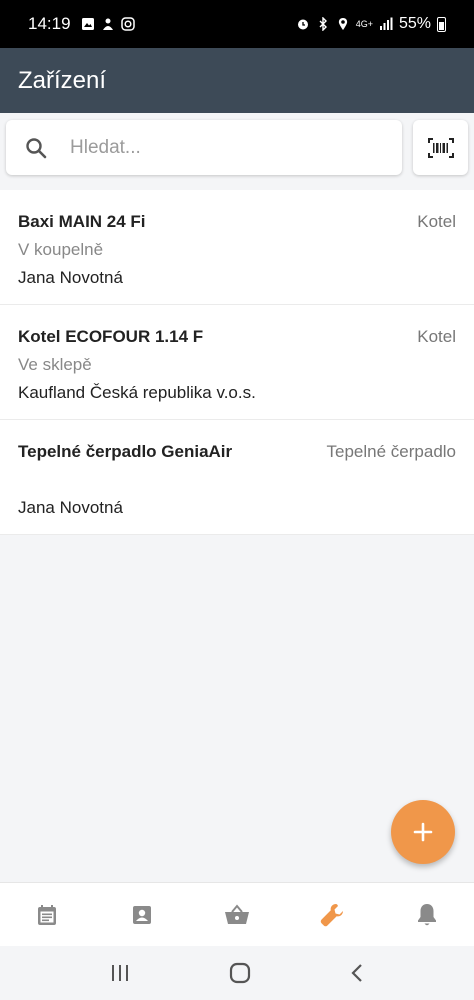  Describe the element at coordinates (364, 24) in the screenshot. I see `network-type: 4G+` at that location.